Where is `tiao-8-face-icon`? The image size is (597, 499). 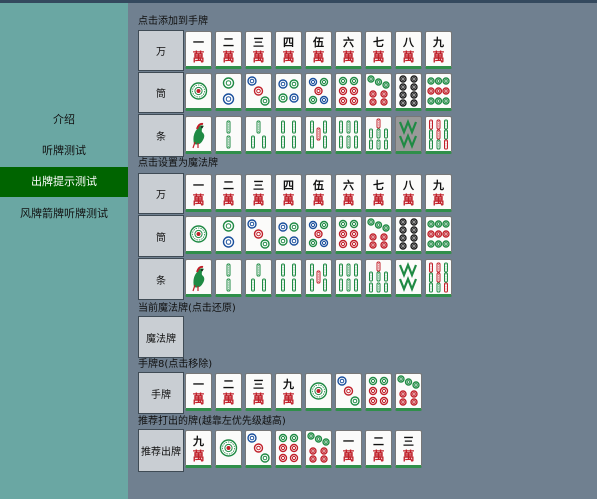
tiao-8-face-icon is located at coordinates (408, 134).